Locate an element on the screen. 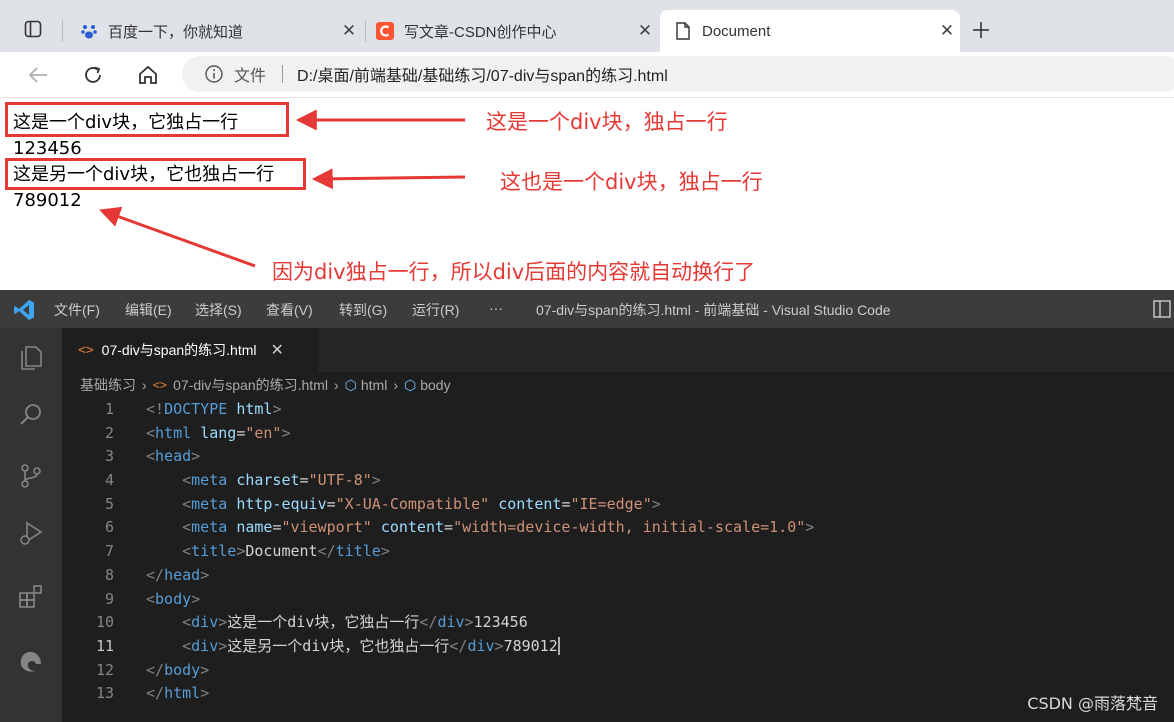 The image size is (1174, 722). explorer-icon is located at coordinates (31, 357).